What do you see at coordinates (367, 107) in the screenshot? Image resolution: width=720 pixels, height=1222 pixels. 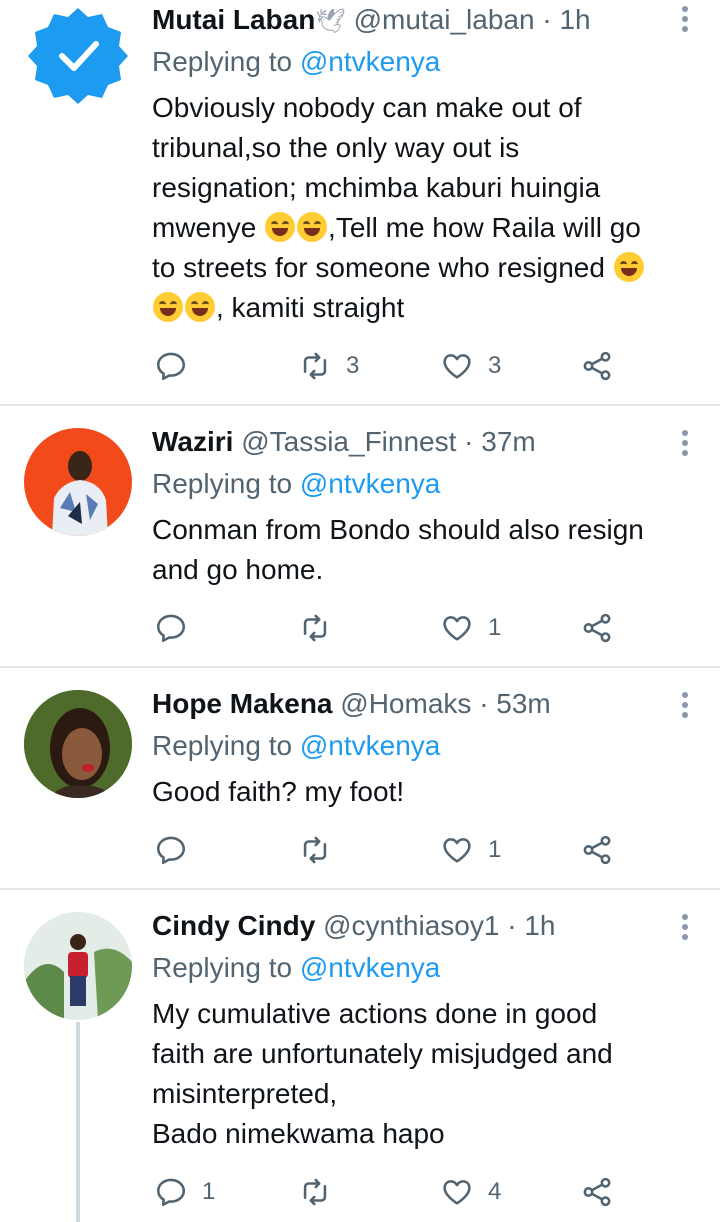 I see `text-line: Obviously nobody can make out of` at bounding box center [367, 107].